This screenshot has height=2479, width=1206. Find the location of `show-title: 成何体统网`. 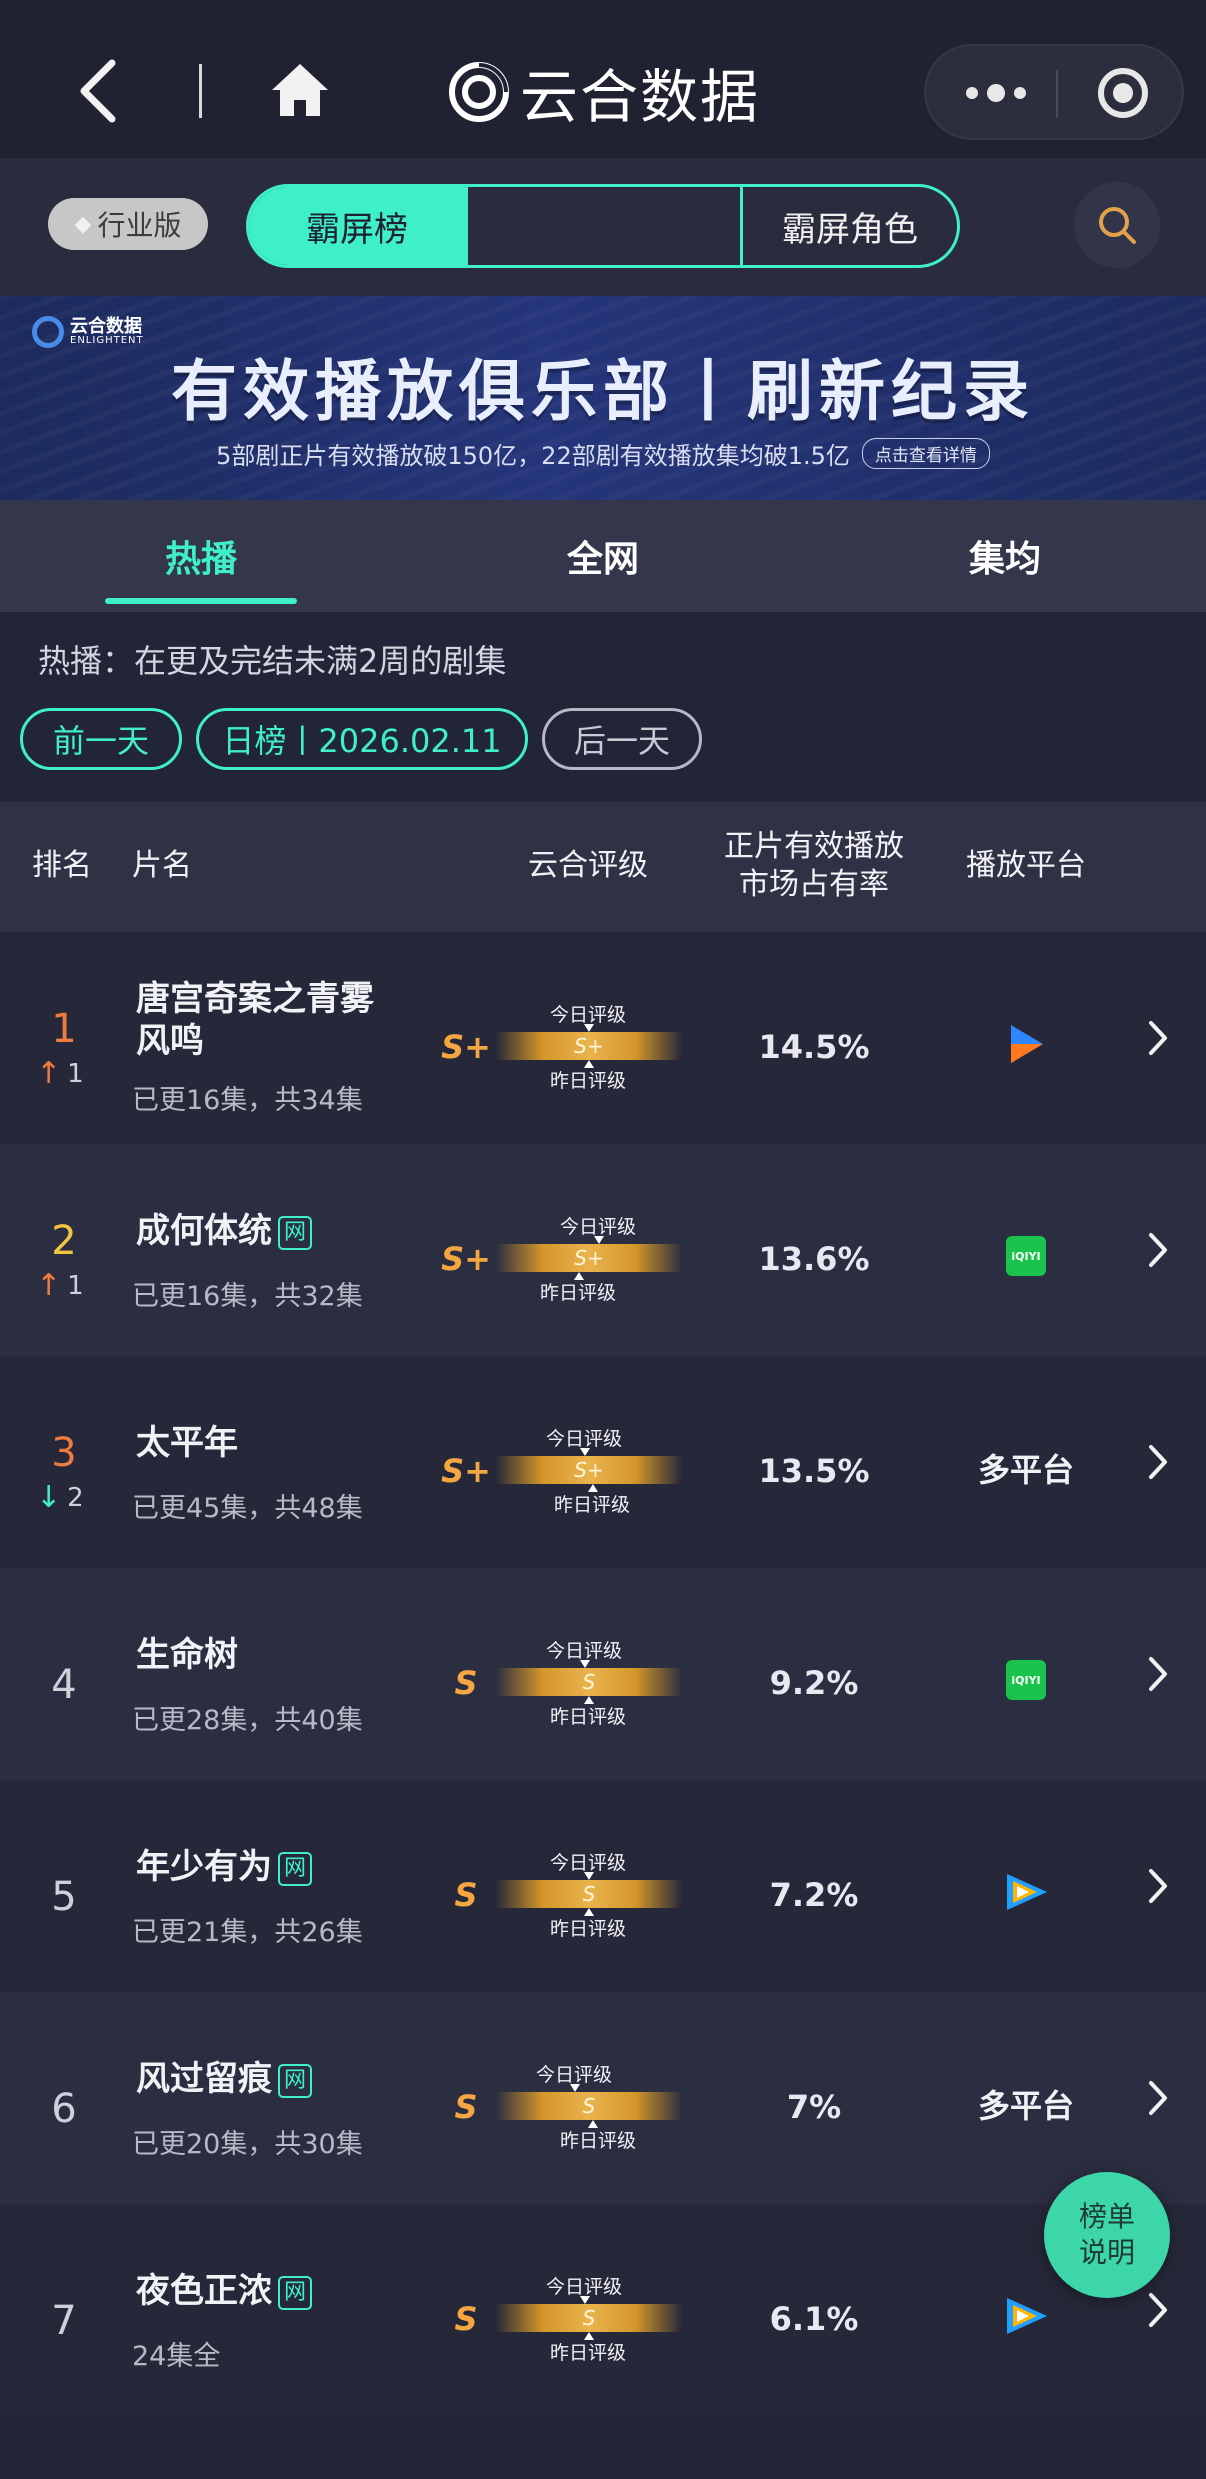

show-title: 成何体统网 is located at coordinates (266, 1231).